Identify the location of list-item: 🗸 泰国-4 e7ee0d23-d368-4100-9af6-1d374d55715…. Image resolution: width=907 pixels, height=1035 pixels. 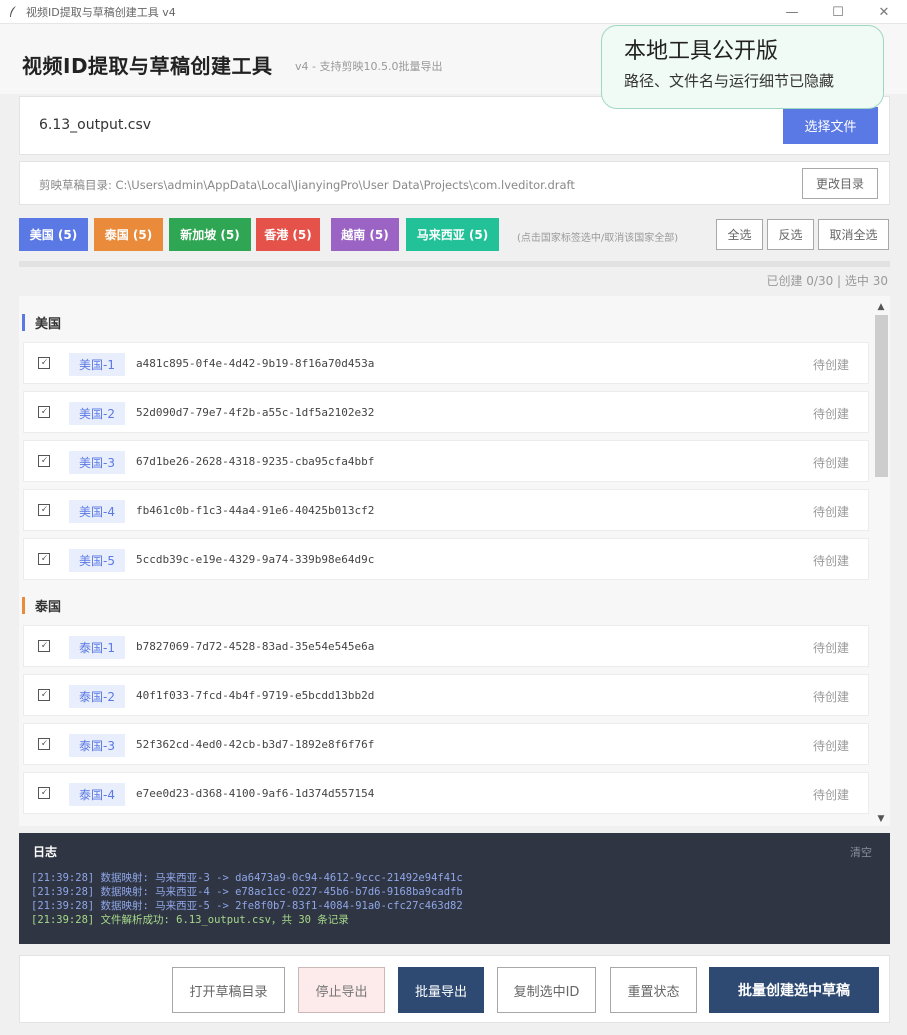
(446, 793).